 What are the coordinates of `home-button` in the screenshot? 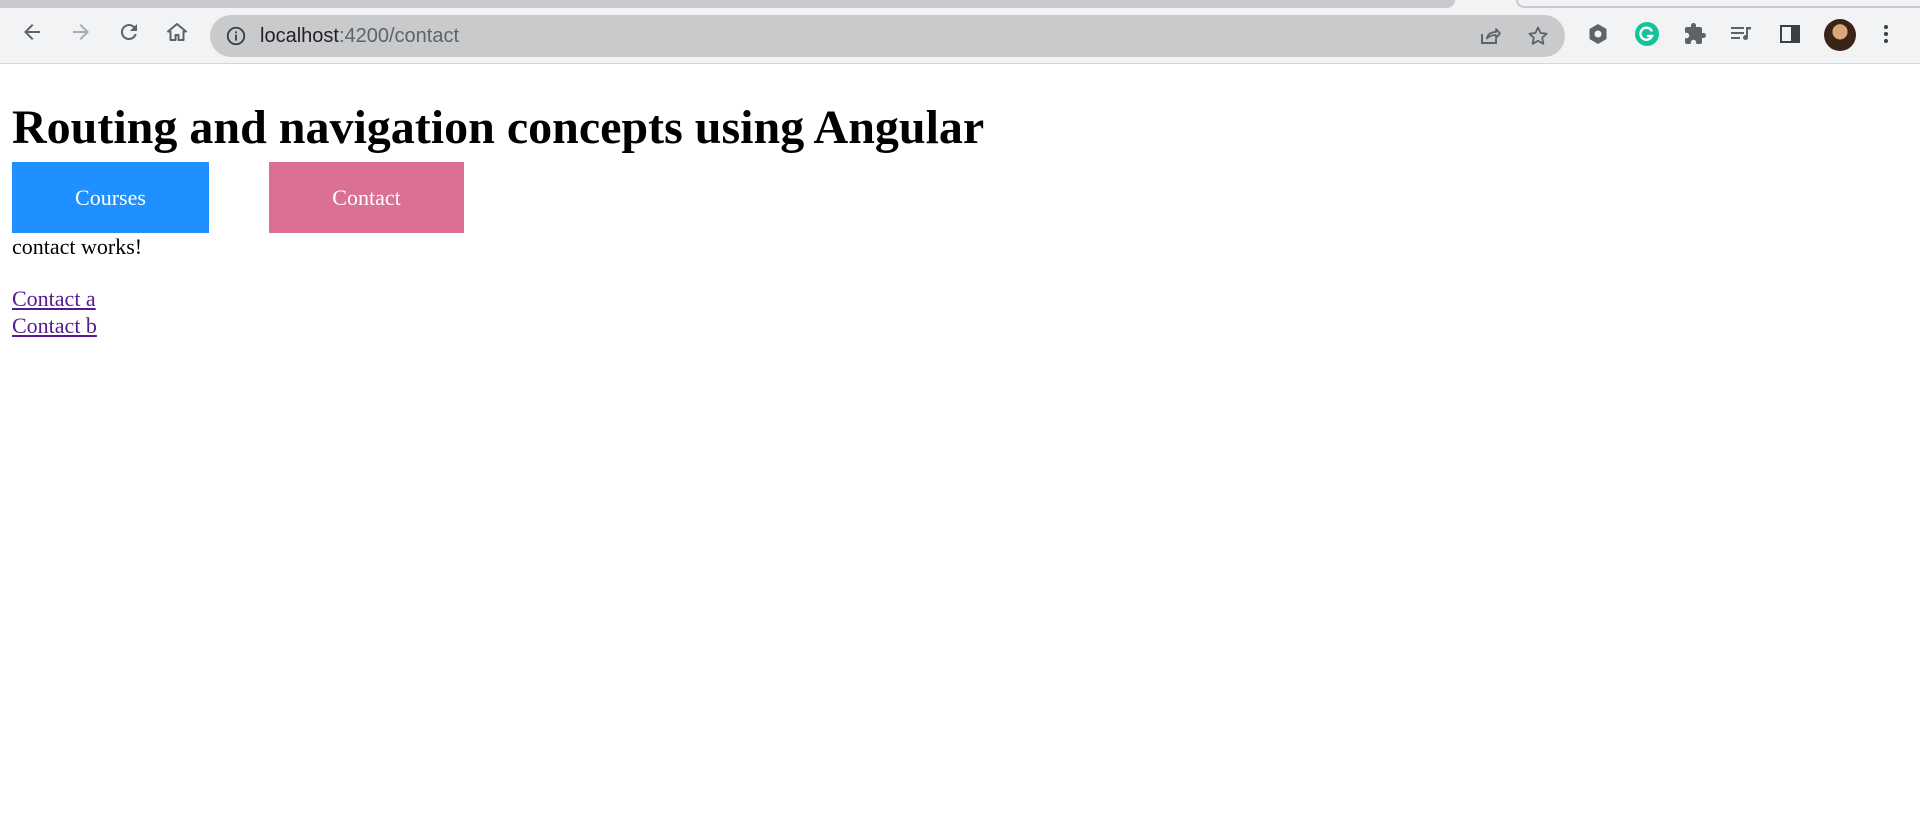 It's located at (177, 32).